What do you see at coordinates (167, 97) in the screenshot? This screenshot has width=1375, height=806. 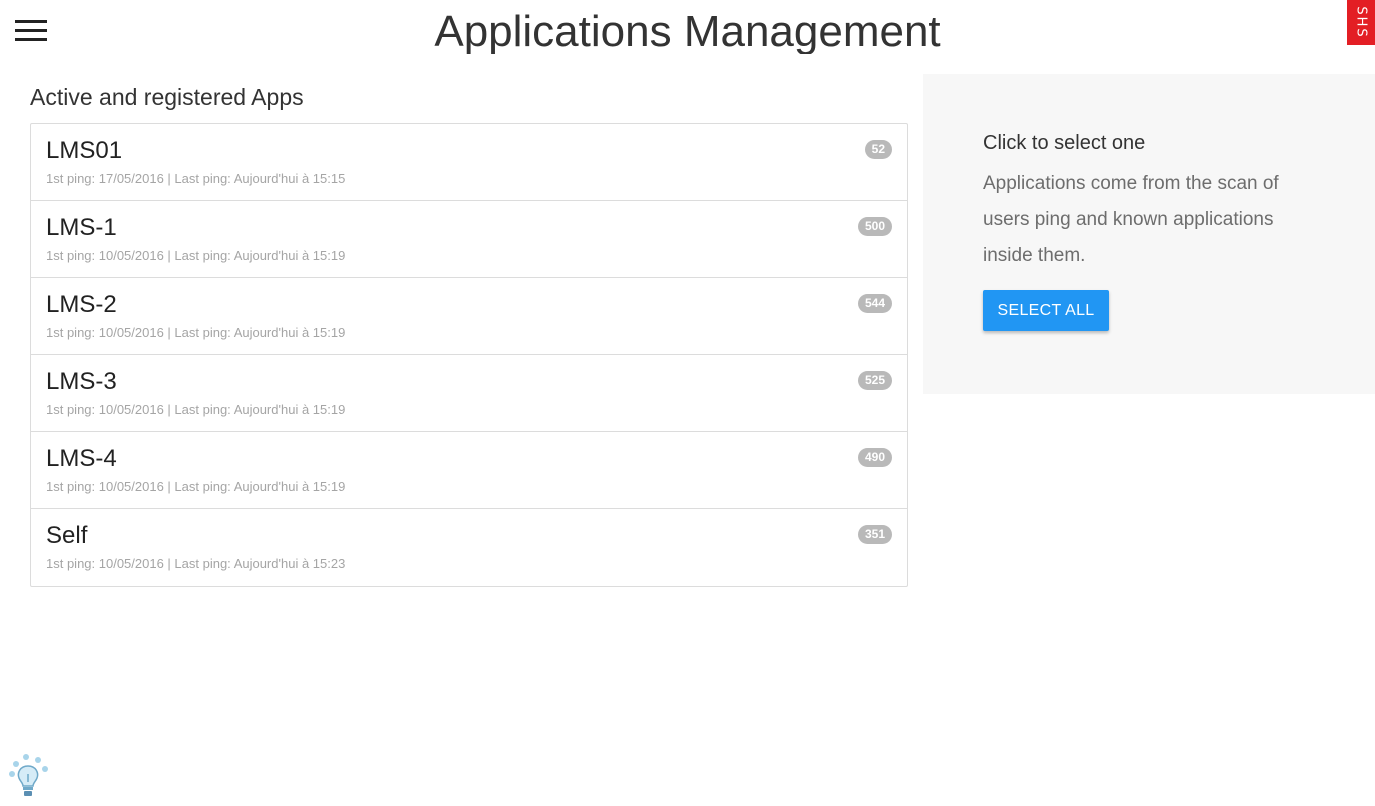 I see `apps-section-title: Active and registered Apps` at bounding box center [167, 97].